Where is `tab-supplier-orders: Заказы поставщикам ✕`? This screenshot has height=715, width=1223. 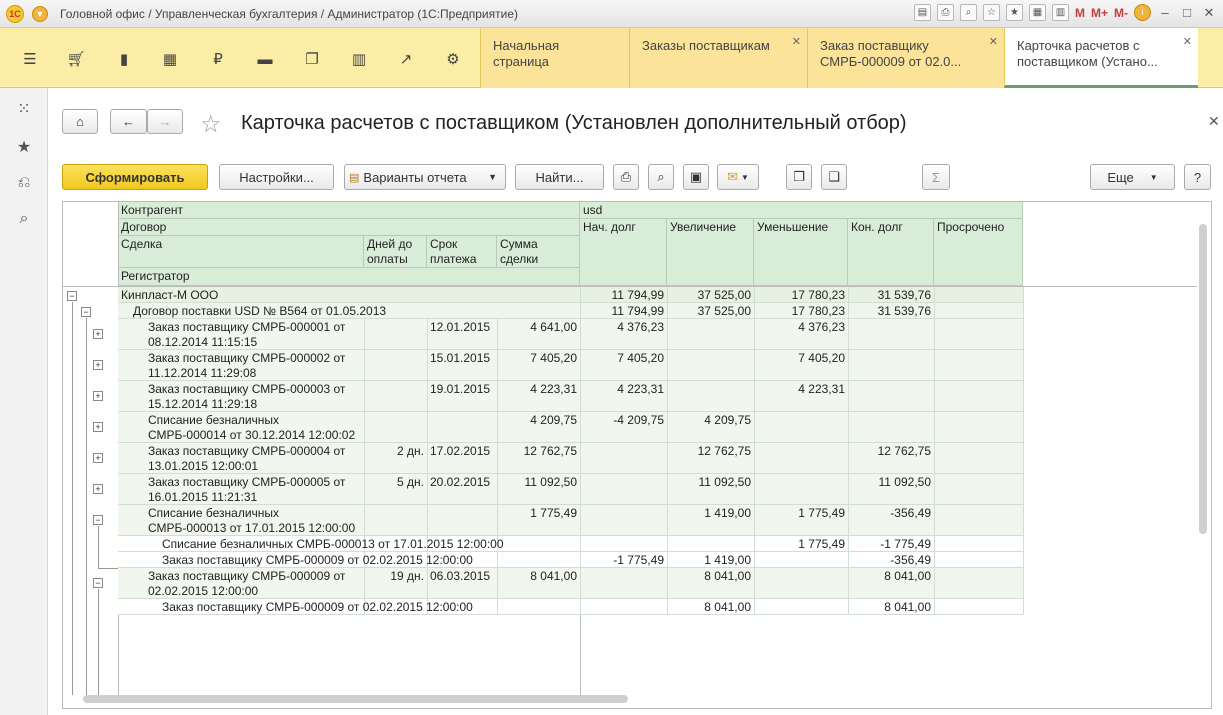
tab-supplier-orders: Заказы поставщикам ✕ is located at coordinates (718, 58).